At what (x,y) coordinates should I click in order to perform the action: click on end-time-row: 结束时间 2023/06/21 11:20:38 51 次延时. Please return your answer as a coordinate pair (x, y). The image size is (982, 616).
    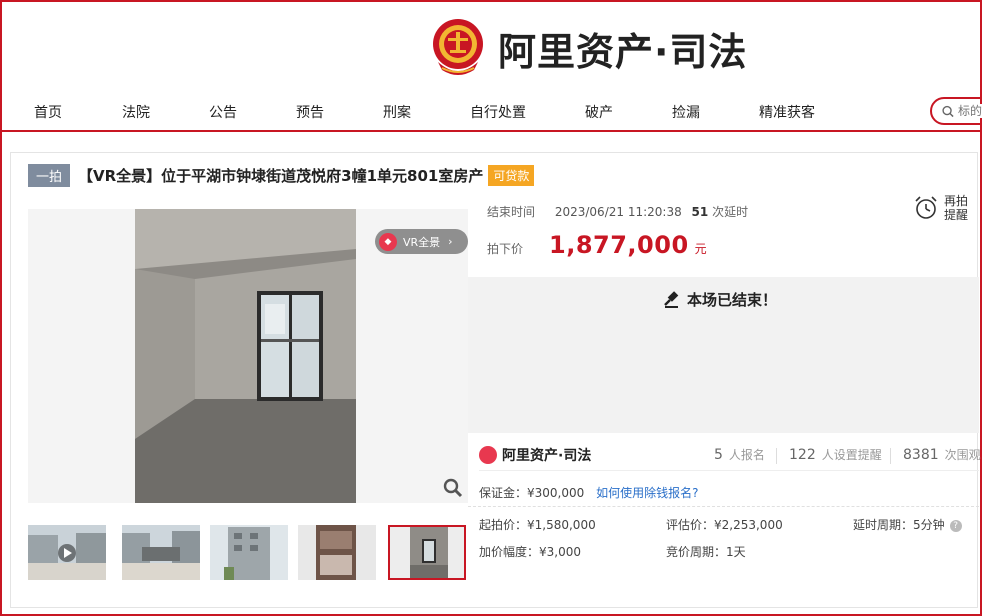
    Looking at the image, I should click on (617, 211).